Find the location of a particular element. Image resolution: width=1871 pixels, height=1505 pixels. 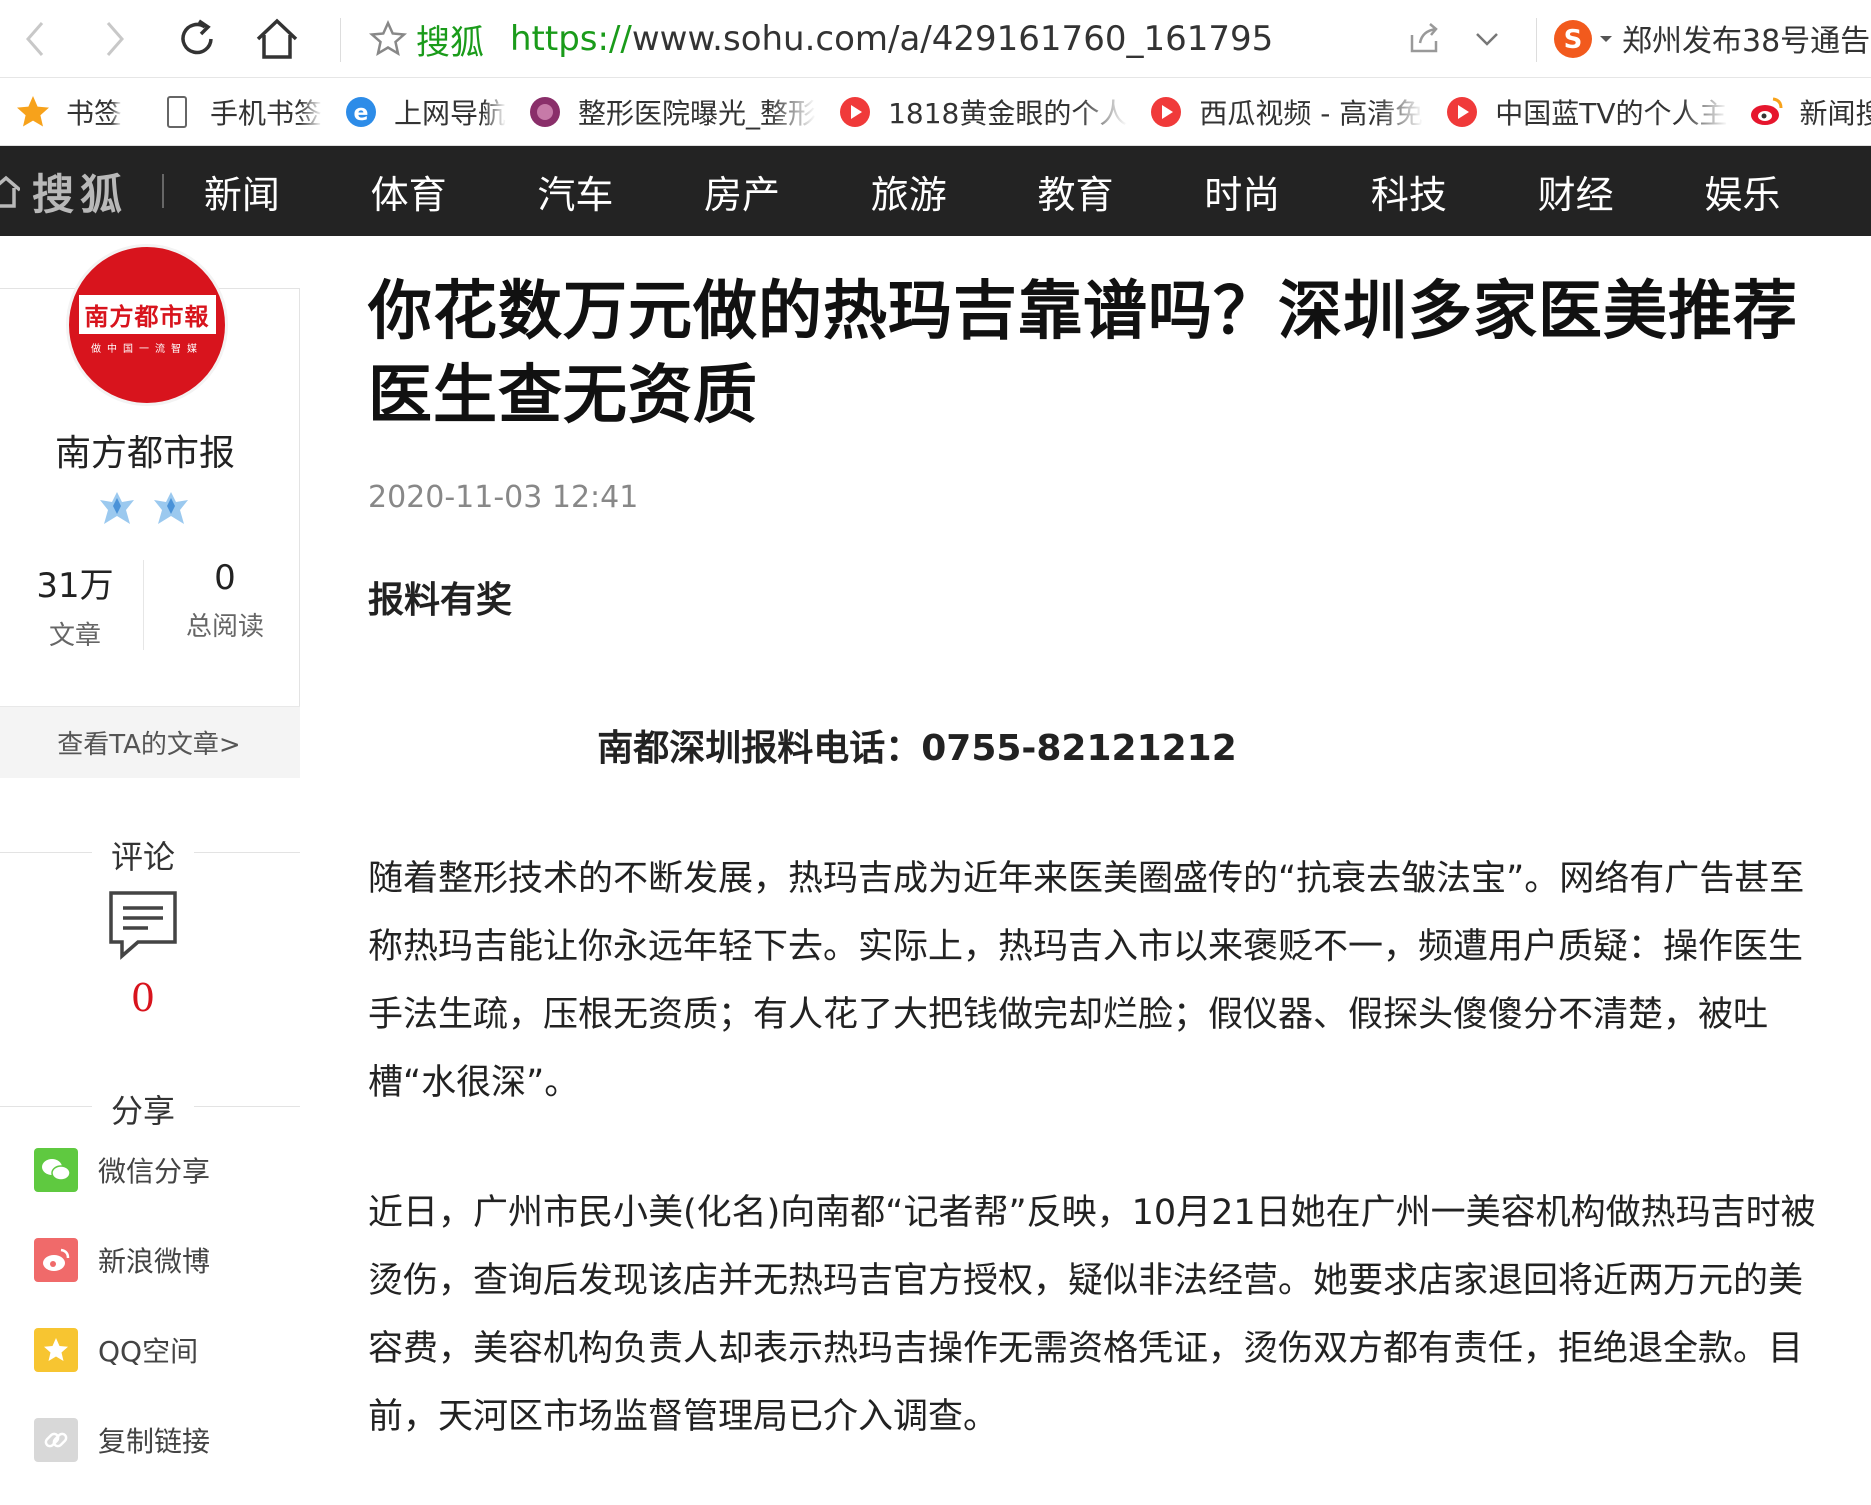

svg-text: S is located at coordinates (1573, 40).